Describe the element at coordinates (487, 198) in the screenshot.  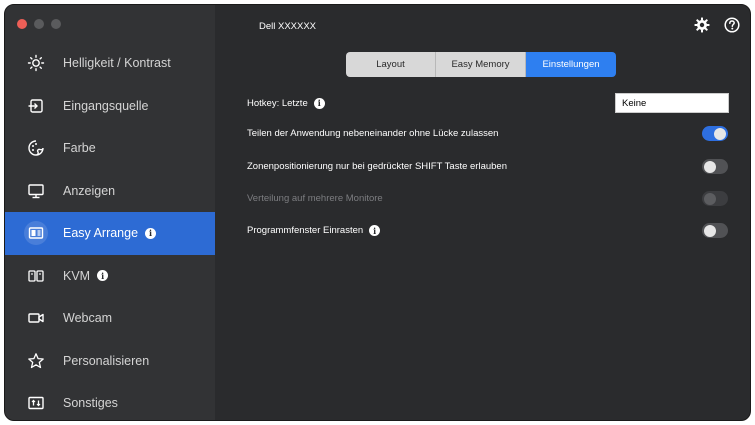
I see `multi-monitor-setting: Verteilung auf mehrere Monitore` at that location.